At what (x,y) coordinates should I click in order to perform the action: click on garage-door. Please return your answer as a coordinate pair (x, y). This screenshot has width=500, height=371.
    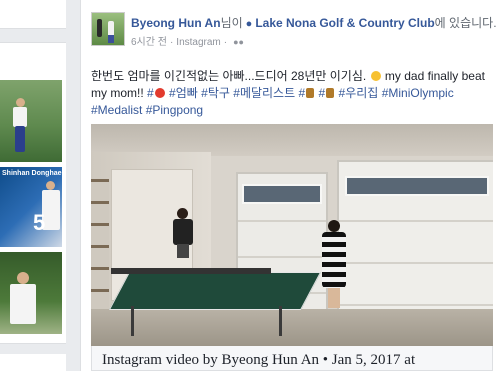
    Looking at the image, I should click on (415, 247).